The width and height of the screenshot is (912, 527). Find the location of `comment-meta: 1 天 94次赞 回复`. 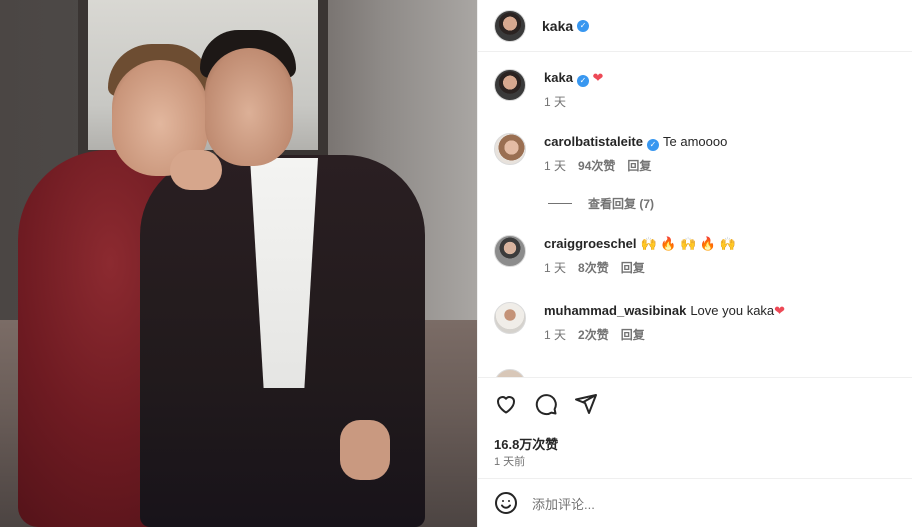

comment-meta: 1 天 94次赞 回复 is located at coordinates (635, 165).